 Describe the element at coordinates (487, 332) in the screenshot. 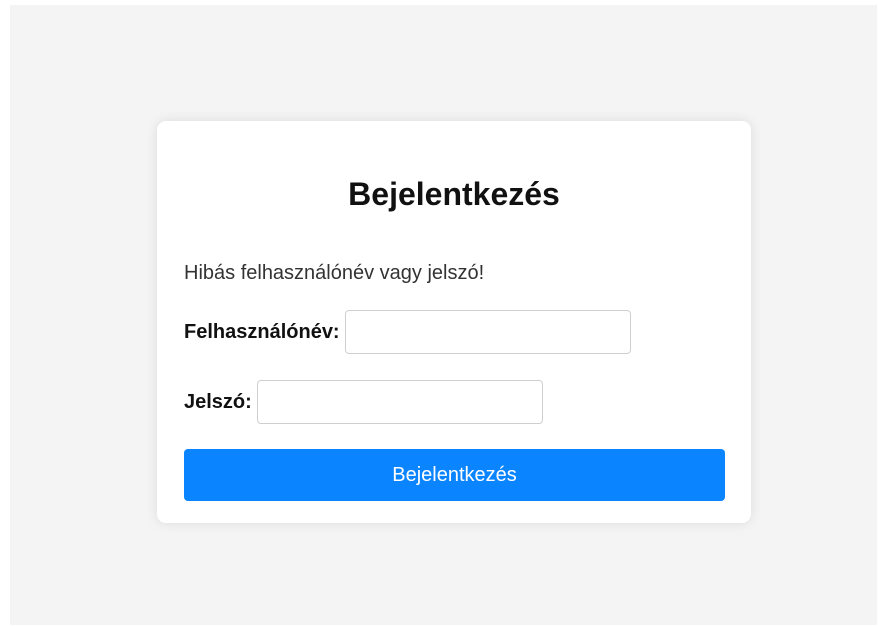

I see `username-input` at that location.